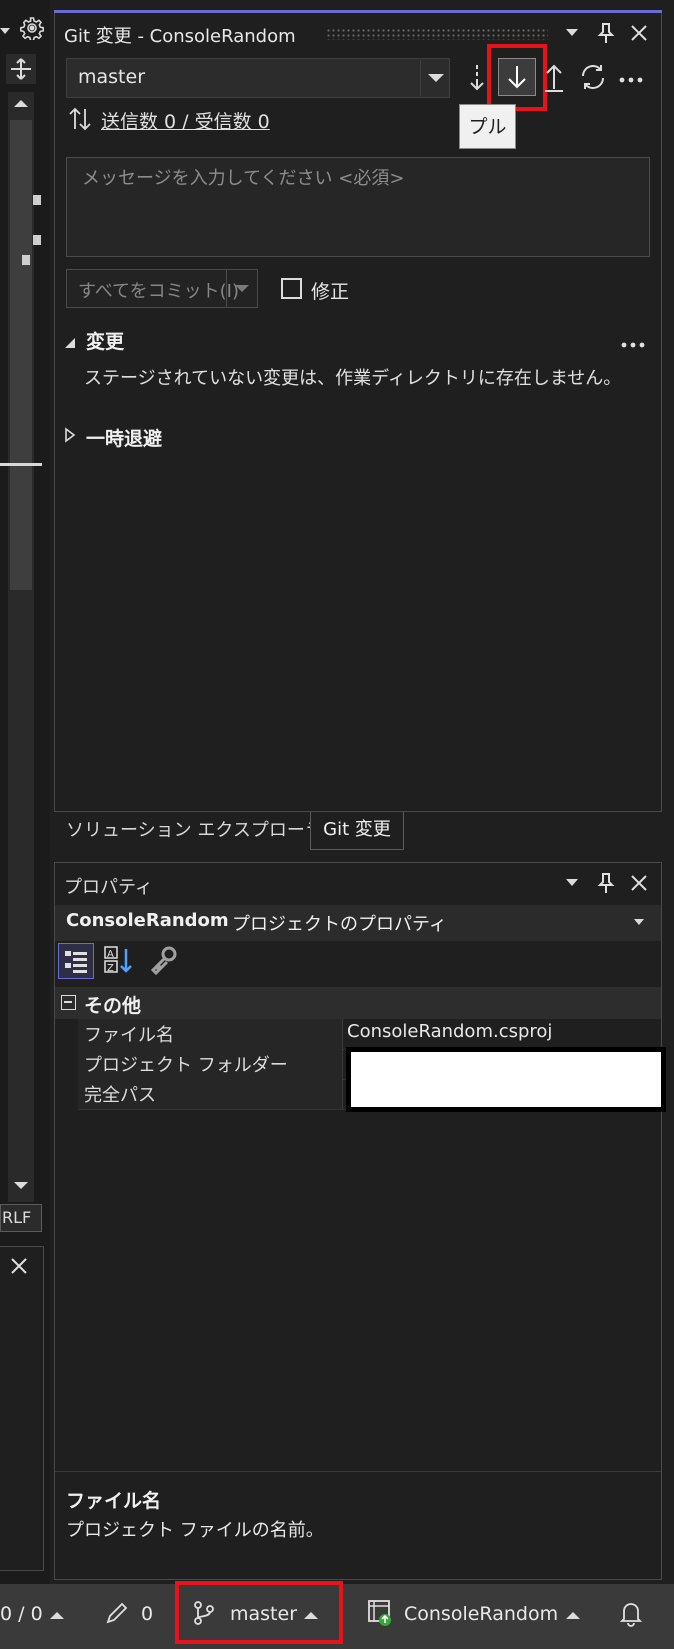  Describe the element at coordinates (21, 355) in the screenshot. I see `scrollbar-thumb` at that location.